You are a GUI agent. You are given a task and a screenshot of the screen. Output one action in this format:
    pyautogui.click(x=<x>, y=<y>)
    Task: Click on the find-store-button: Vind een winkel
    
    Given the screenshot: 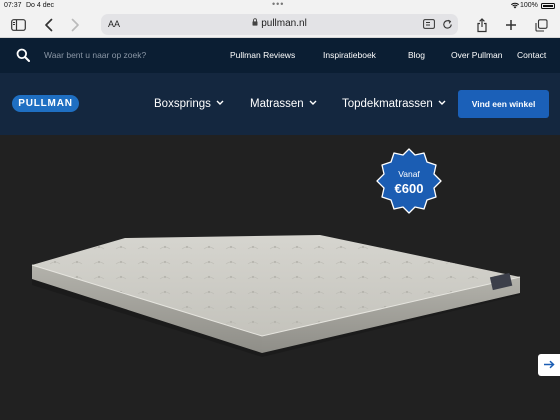 What is the action you would take?
    pyautogui.click(x=503, y=104)
    